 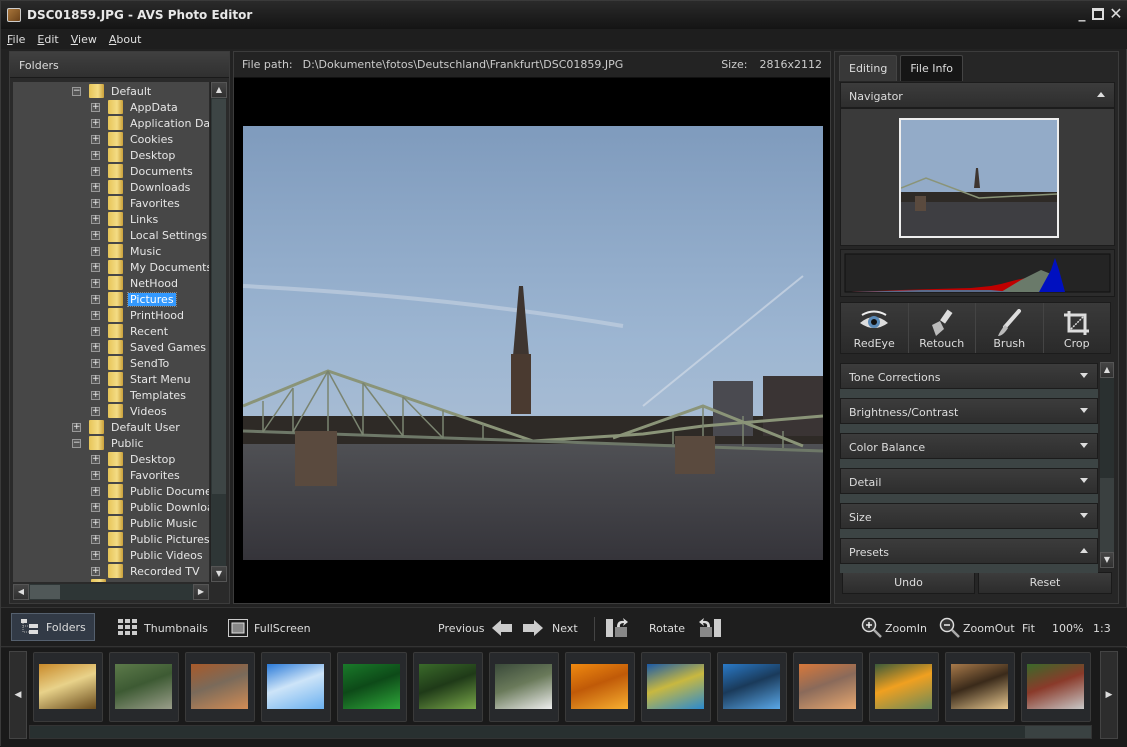 What do you see at coordinates (125, 39) in the screenshot?
I see `menu-about: About` at bounding box center [125, 39].